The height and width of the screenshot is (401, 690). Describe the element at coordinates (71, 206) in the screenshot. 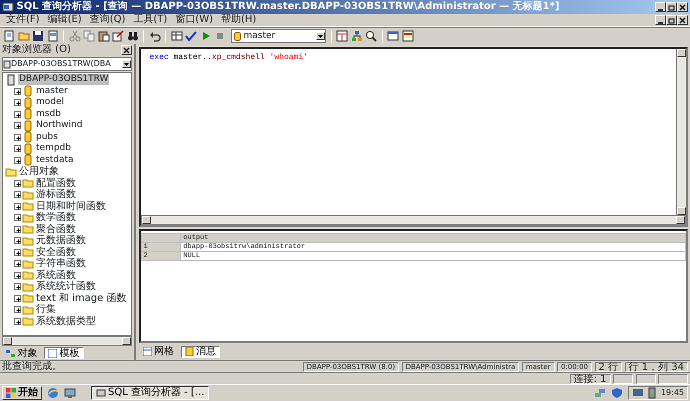

I see `tree-item: 日期和时间函数` at that location.